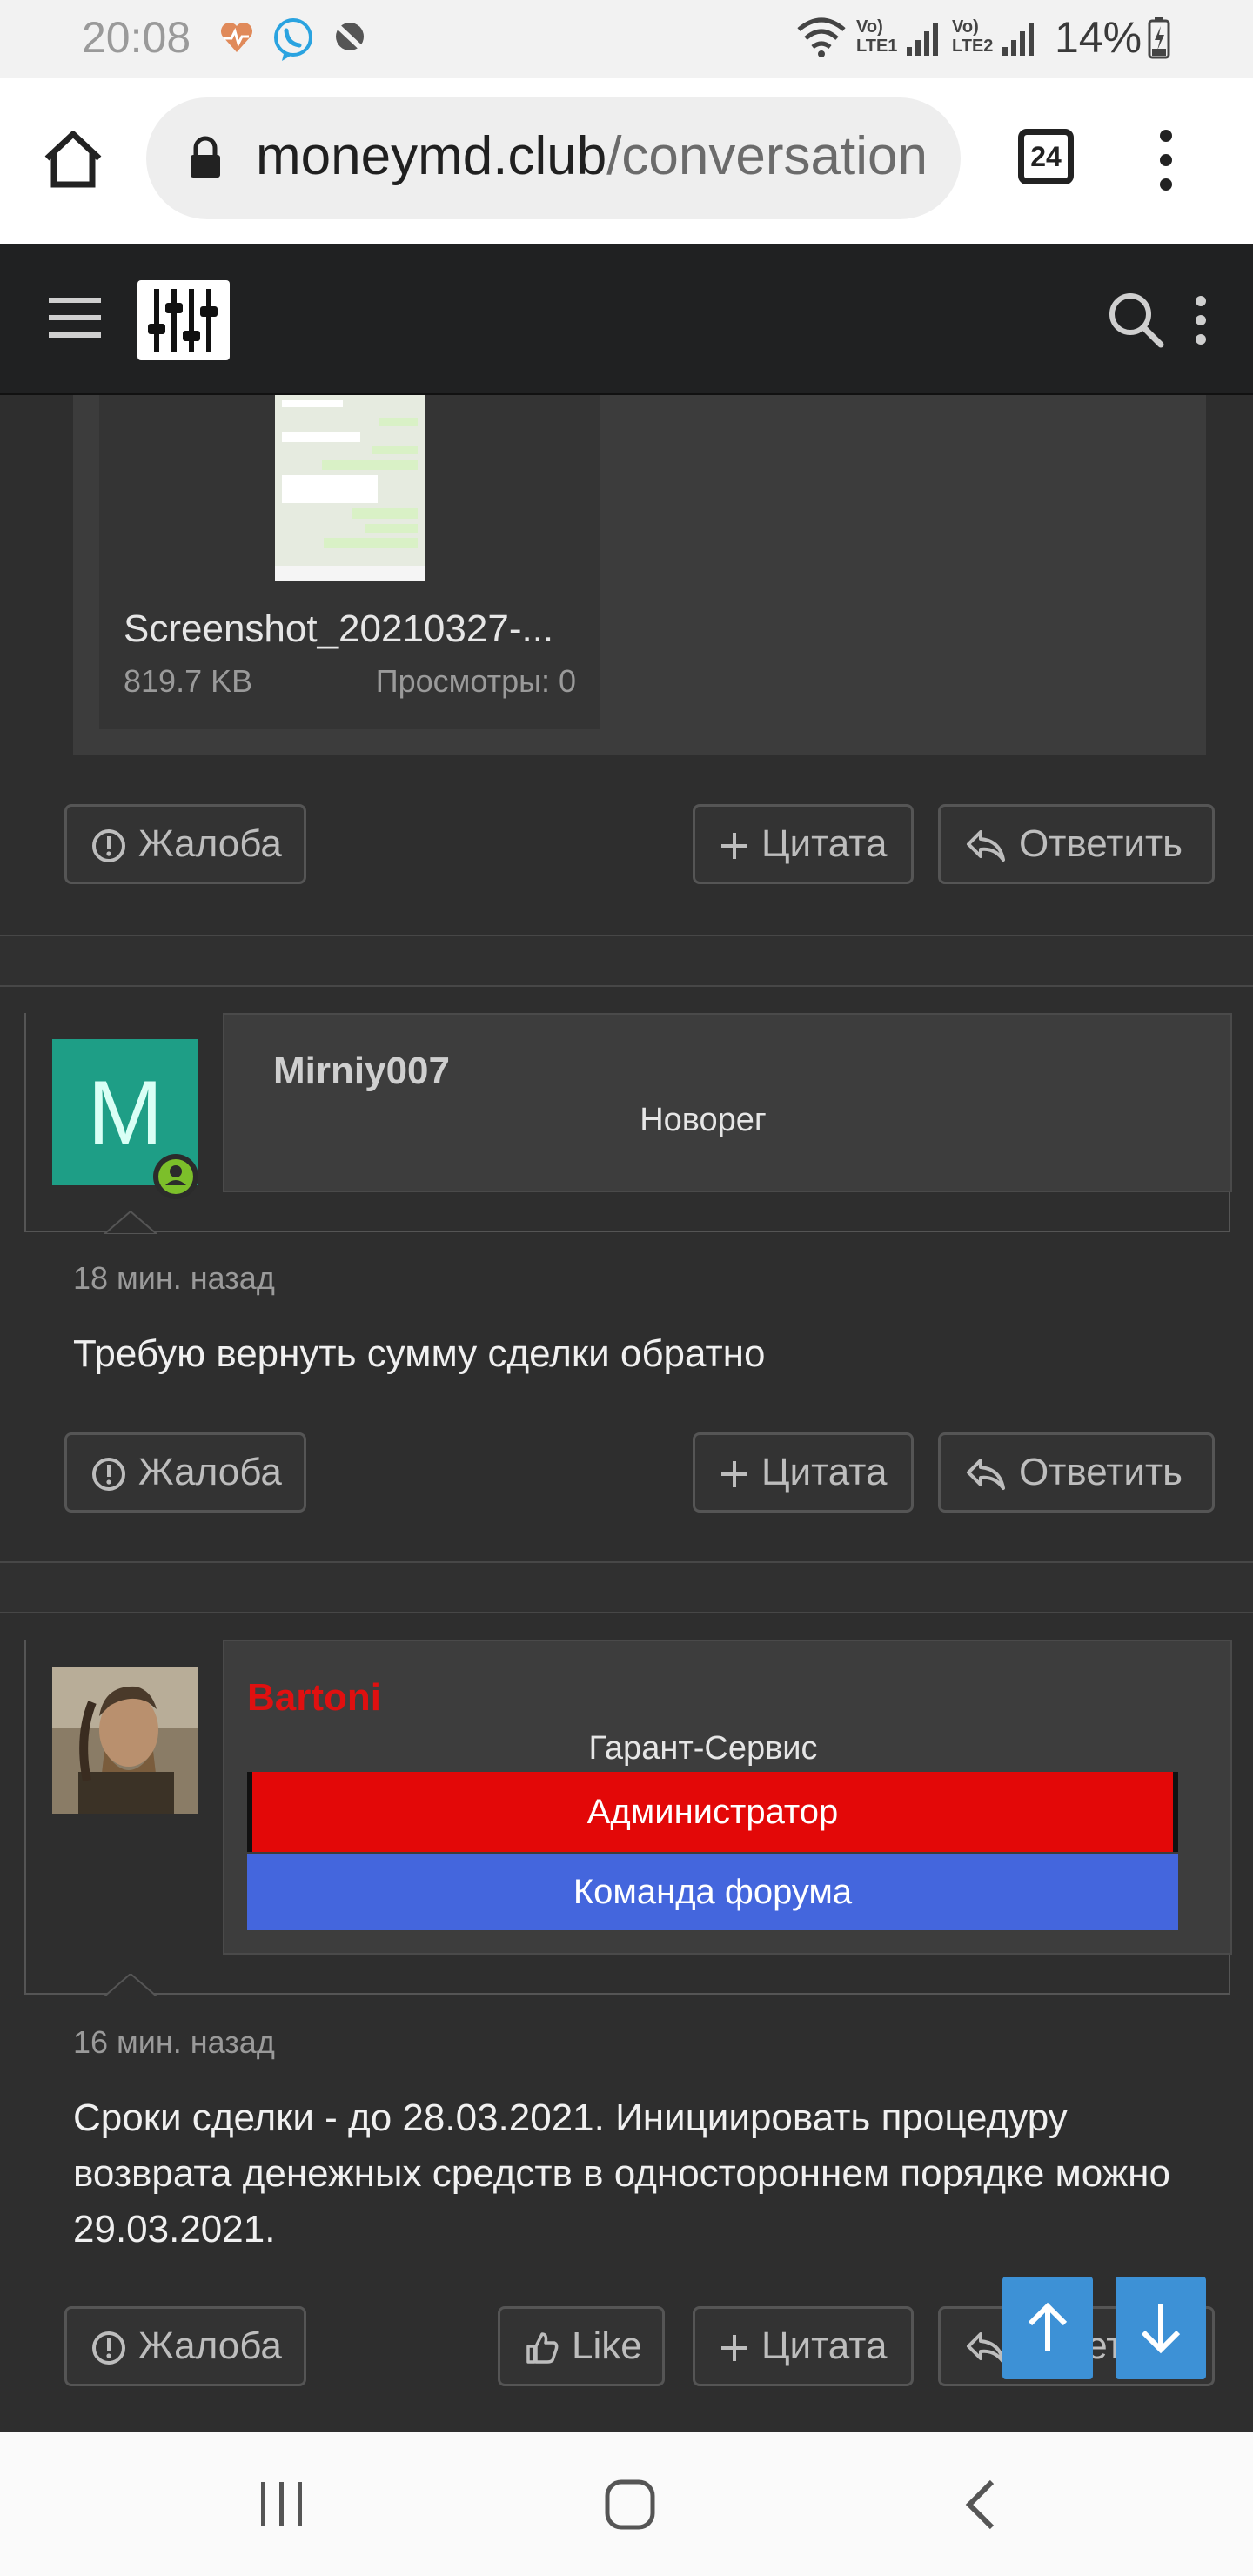  I want to click on avatar-letter: M, so click(125, 1113).